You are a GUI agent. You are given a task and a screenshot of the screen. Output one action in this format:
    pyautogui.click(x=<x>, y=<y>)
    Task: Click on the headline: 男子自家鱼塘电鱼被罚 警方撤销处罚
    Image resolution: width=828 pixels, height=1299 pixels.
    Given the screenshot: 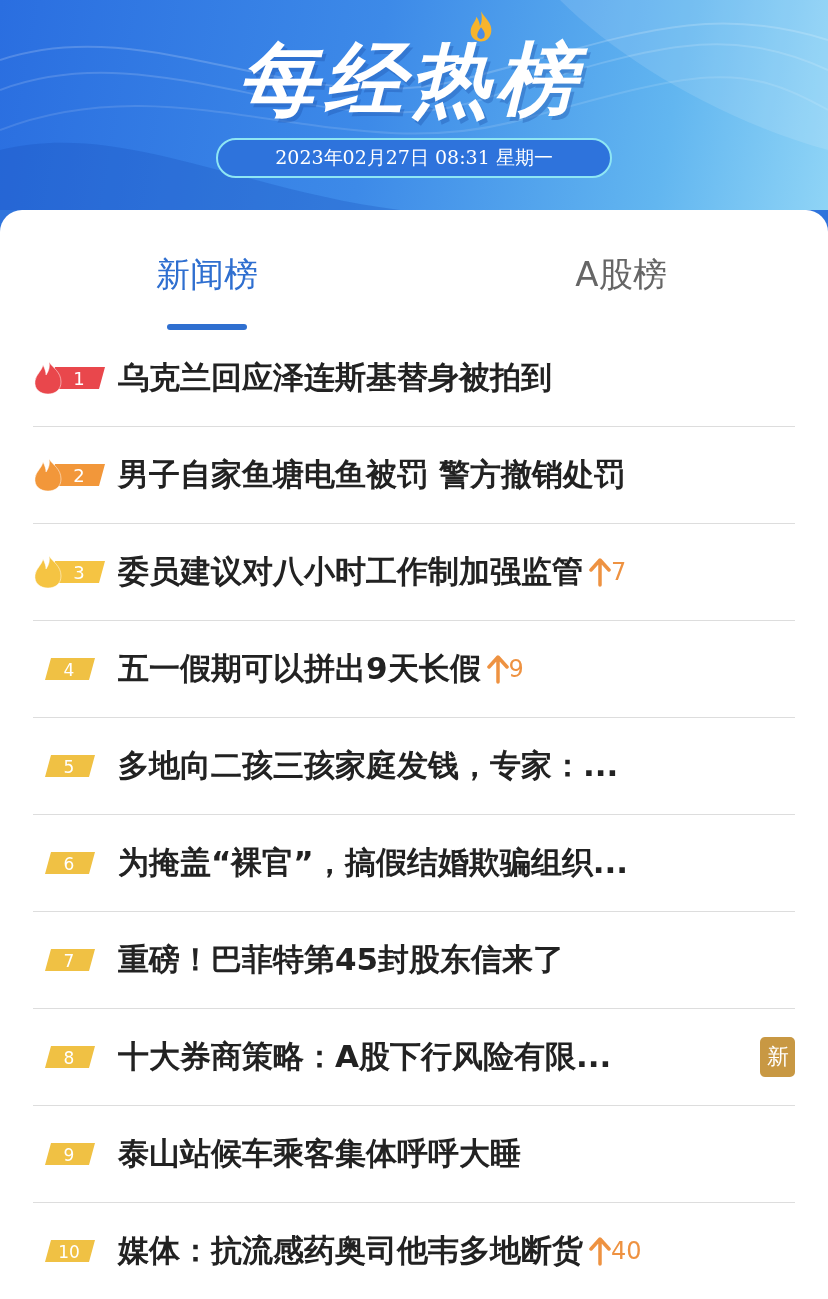 What is the action you would take?
    pyautogui.click(x=371, y=475)
    